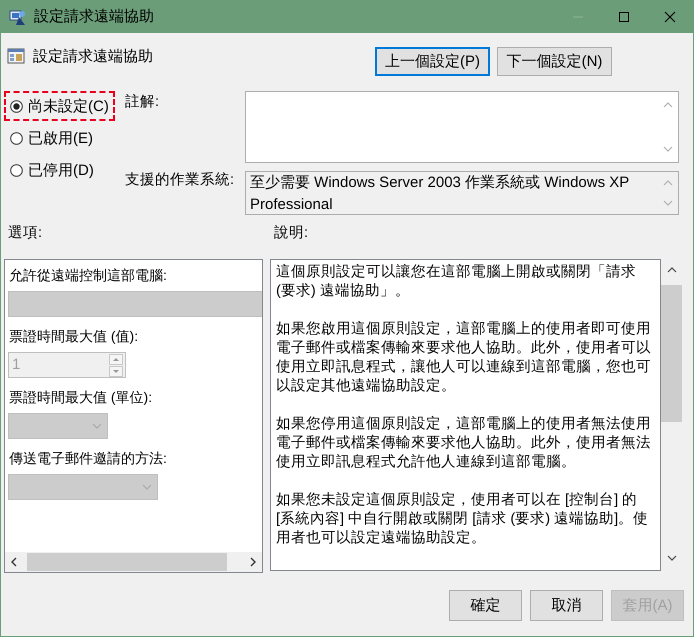  Describe the element at coordinates (462, 193) in the screenshot. I see `supported-field: 至少需要 Windows Server 2003 作業系統或 Windows XP Professional` at that location.